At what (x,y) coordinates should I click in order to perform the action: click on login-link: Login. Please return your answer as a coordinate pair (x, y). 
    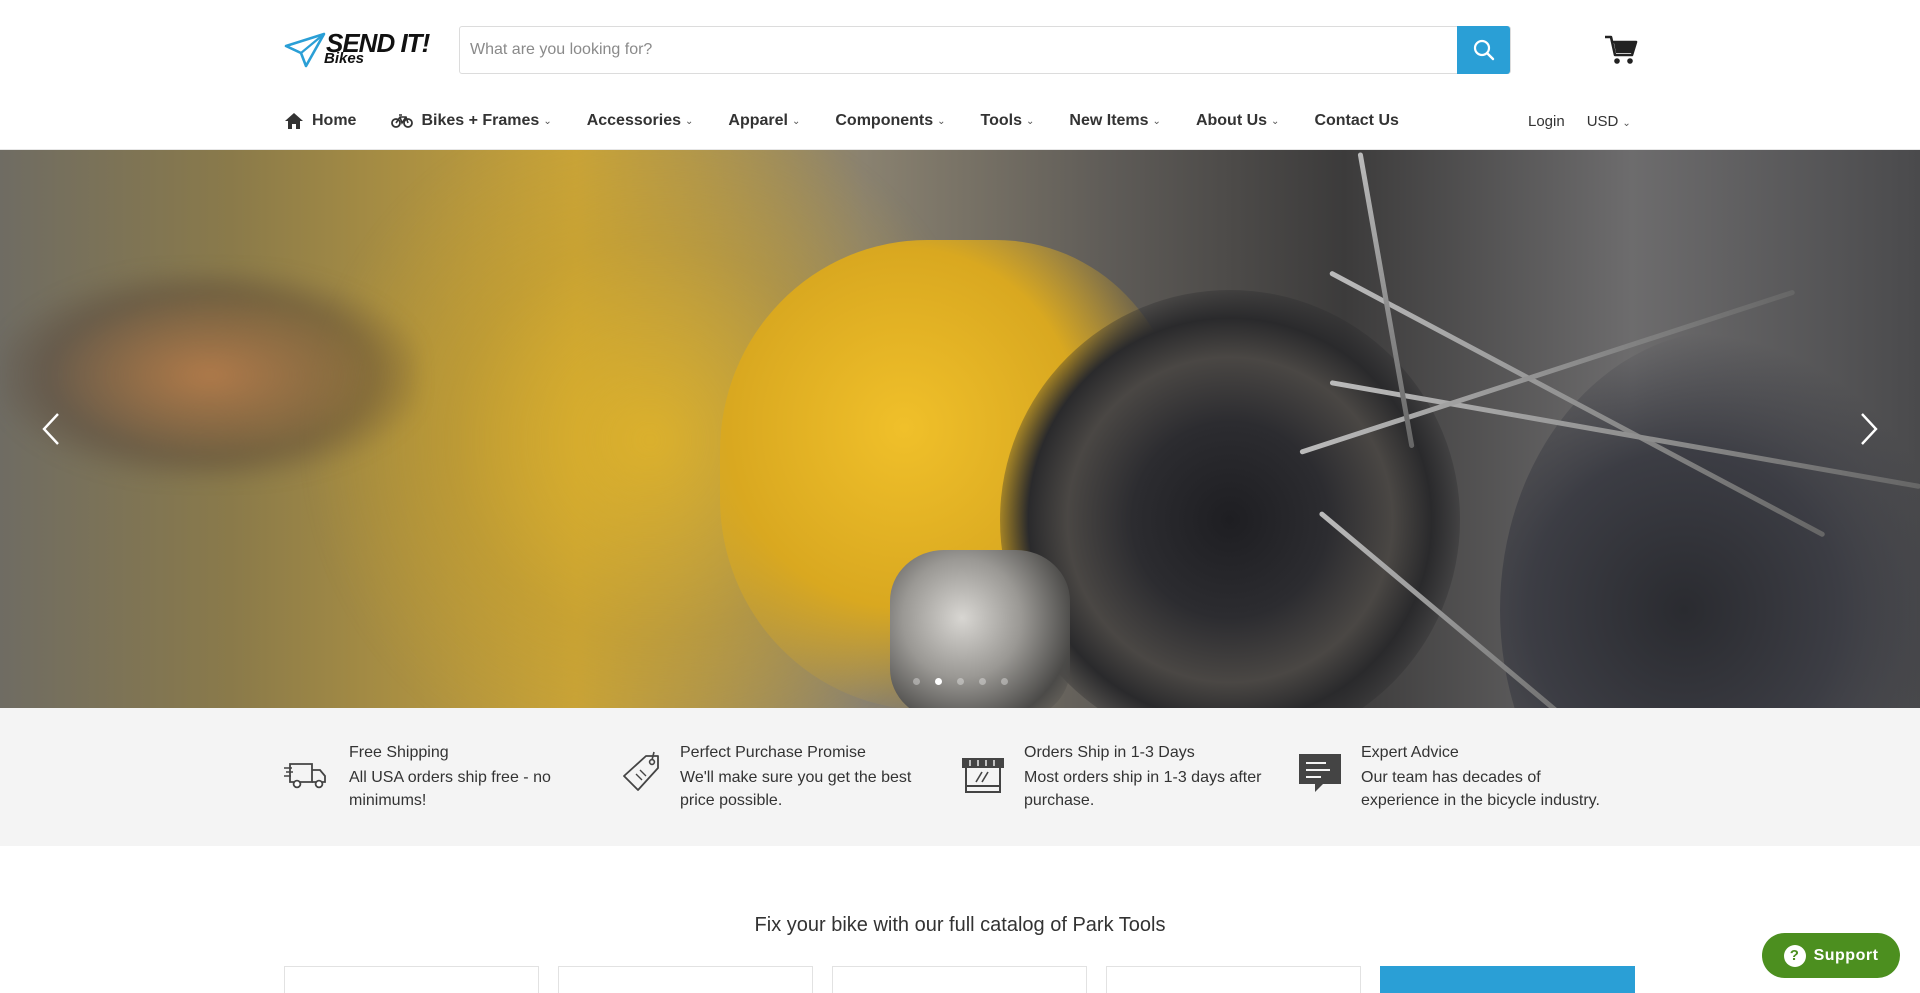
    Looking at the image, I should click on (1546, 121).